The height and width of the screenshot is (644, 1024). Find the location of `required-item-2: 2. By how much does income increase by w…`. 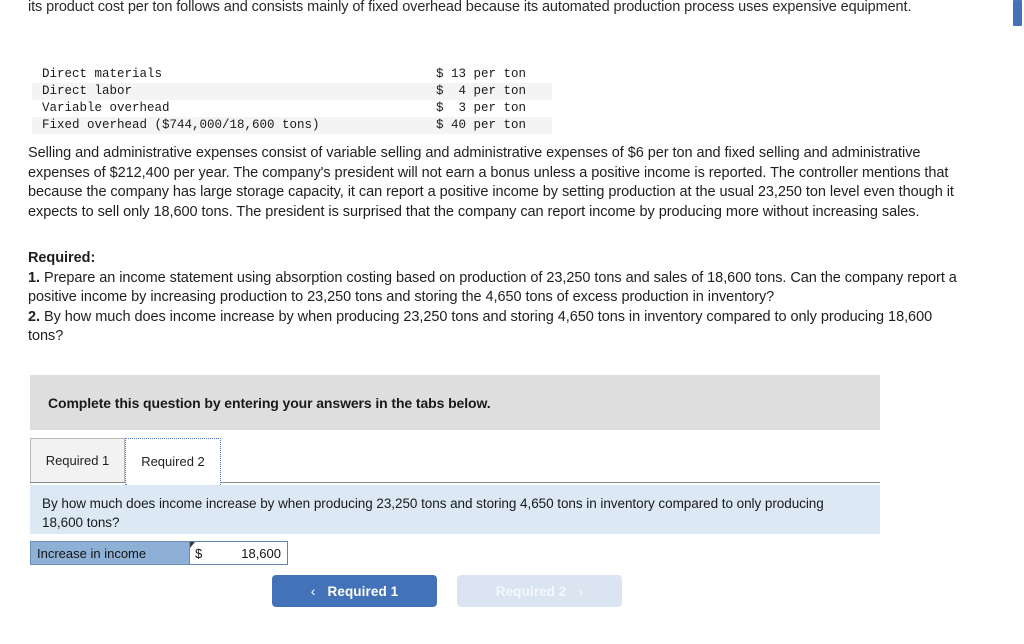

required-item-2: 2. By how much does income increase by w… is located at coordinates (495, 327).